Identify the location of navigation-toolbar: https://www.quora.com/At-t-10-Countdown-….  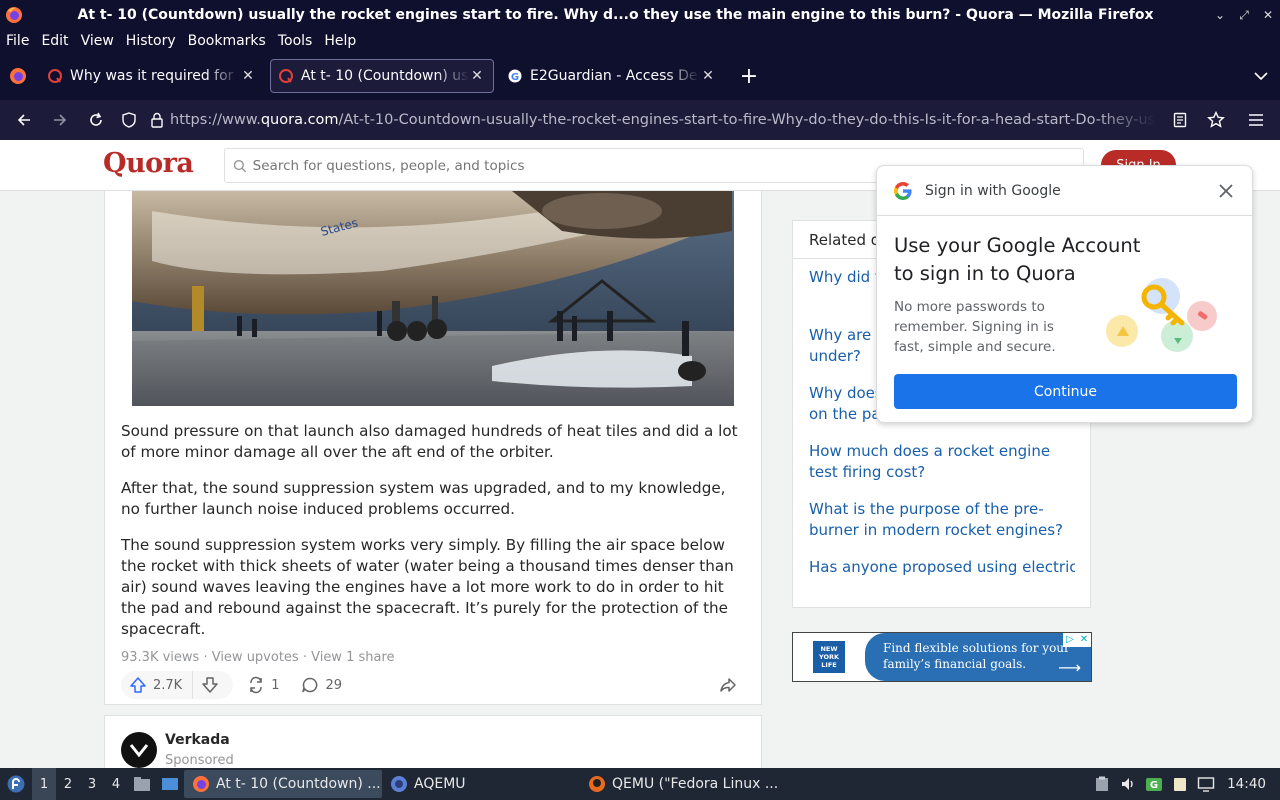
(640, 120).